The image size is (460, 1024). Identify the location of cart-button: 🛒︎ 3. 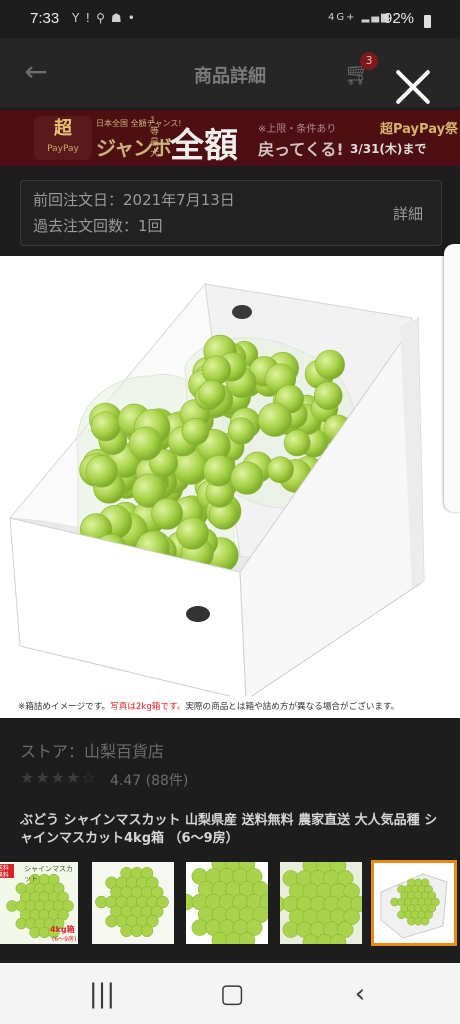
(359, 72).